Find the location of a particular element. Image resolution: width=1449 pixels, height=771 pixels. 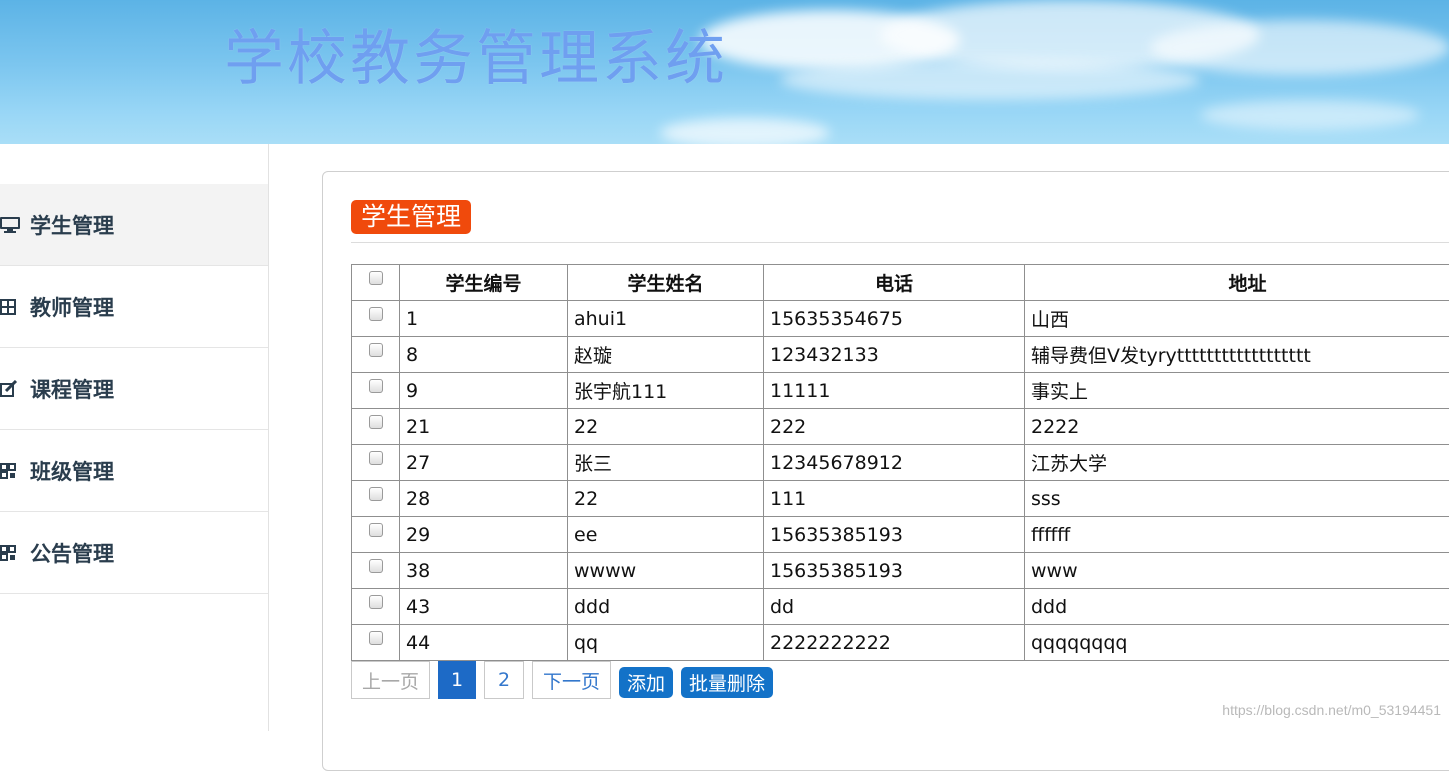

column-header-phone: 电话 is located at coordinates (894, 283).